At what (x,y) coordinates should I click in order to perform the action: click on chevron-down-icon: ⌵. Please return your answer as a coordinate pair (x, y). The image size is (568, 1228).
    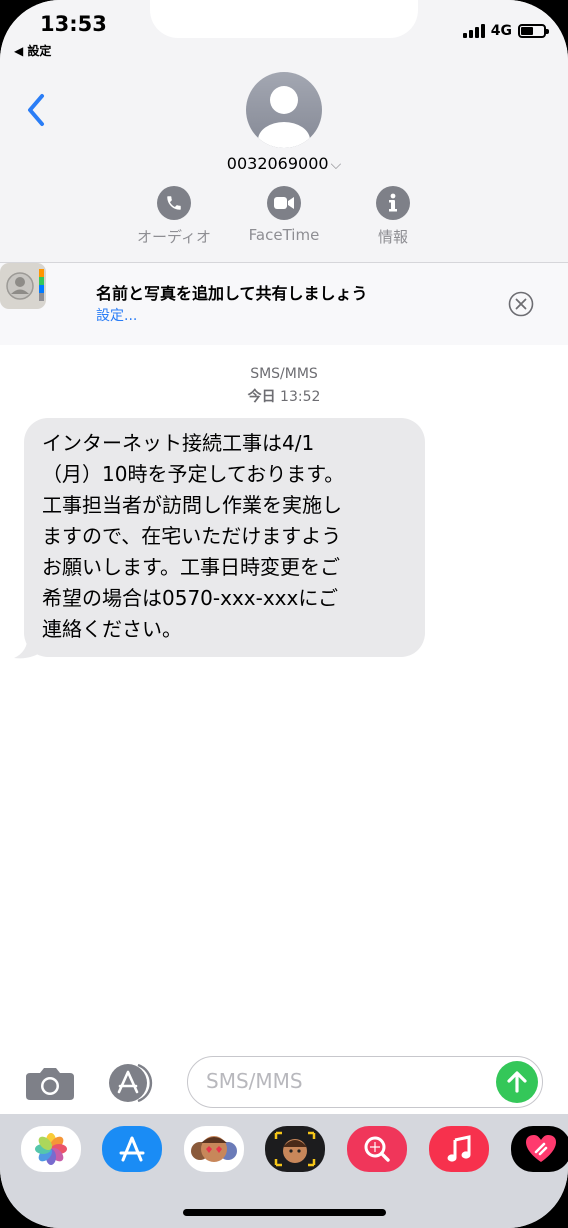
    Looking at the image, I should click on (336, 165).